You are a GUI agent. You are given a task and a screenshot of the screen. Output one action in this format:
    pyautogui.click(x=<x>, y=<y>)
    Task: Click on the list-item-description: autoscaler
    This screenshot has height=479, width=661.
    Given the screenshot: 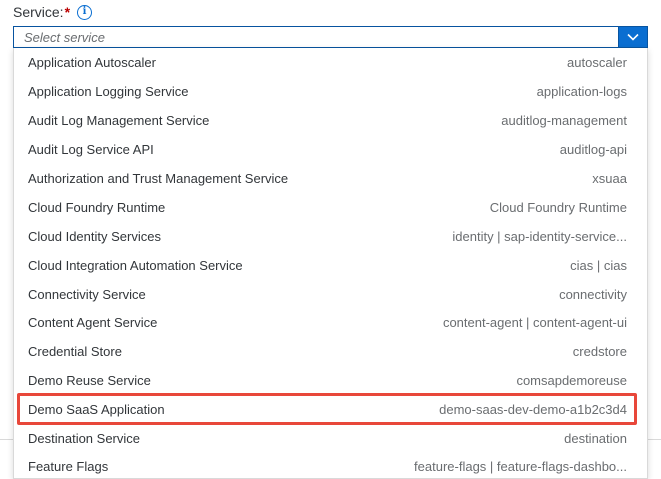 What is the action you would take?
    pyautogui.click(x=597, y=62)
    